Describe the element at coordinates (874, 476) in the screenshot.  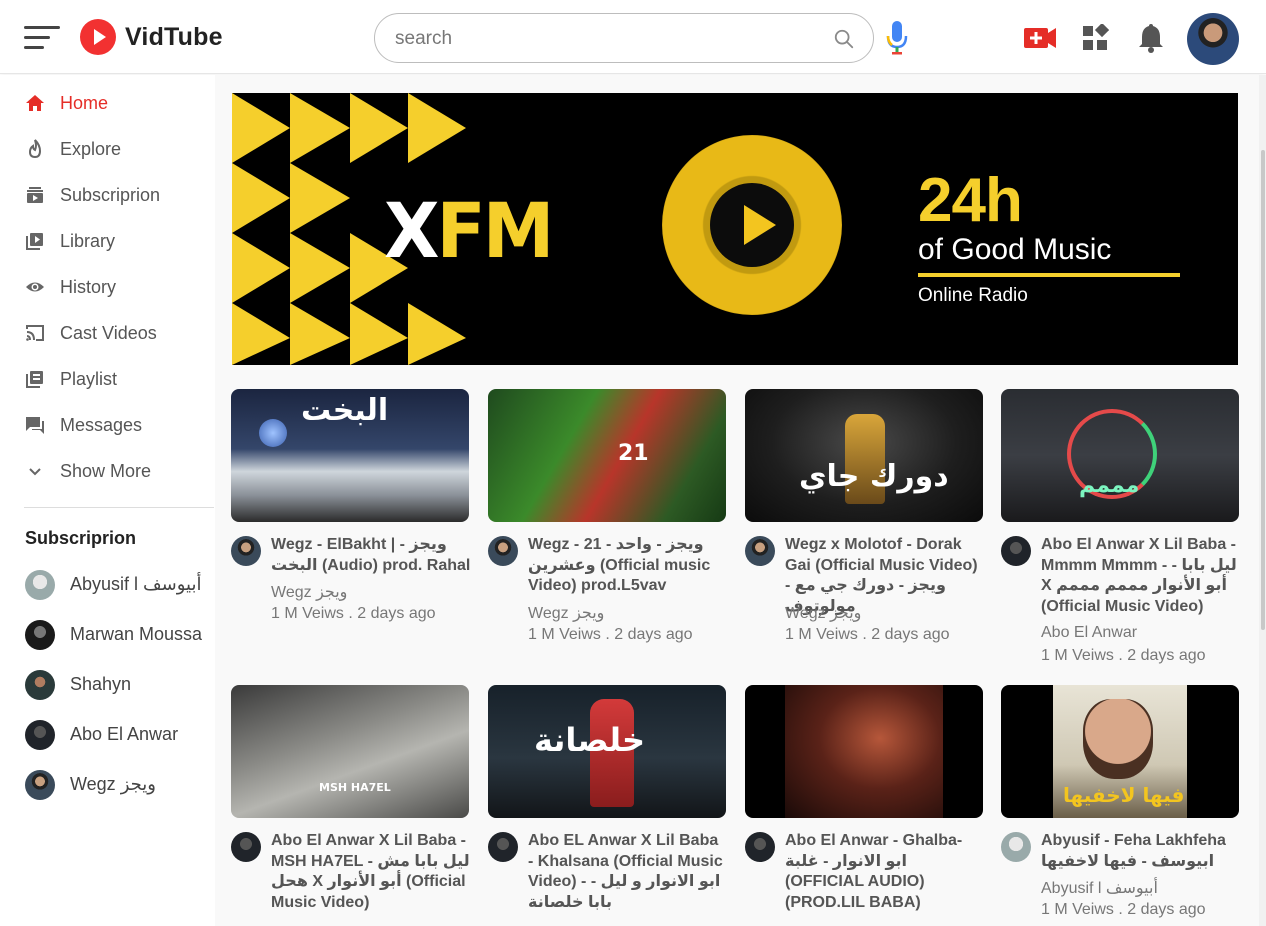
I see `thumbnail-text: دورك جاي` at that location.